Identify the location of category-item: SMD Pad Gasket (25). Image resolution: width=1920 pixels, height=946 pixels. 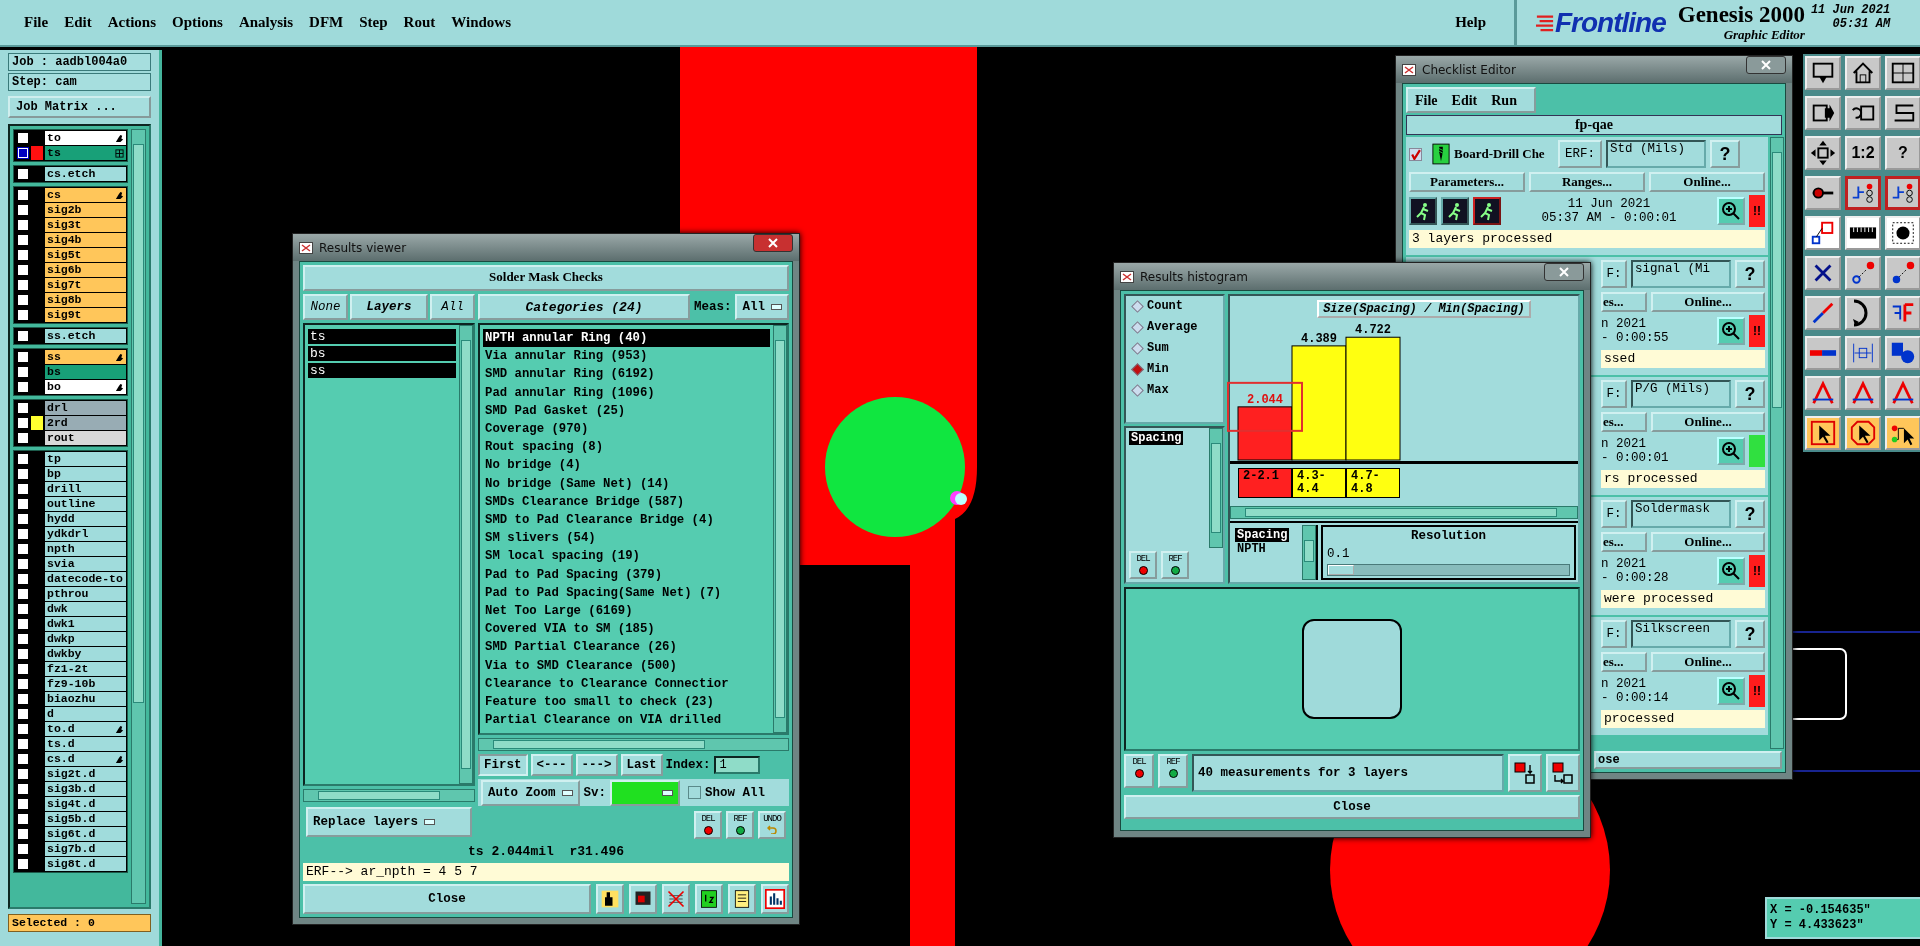
(626, 410).